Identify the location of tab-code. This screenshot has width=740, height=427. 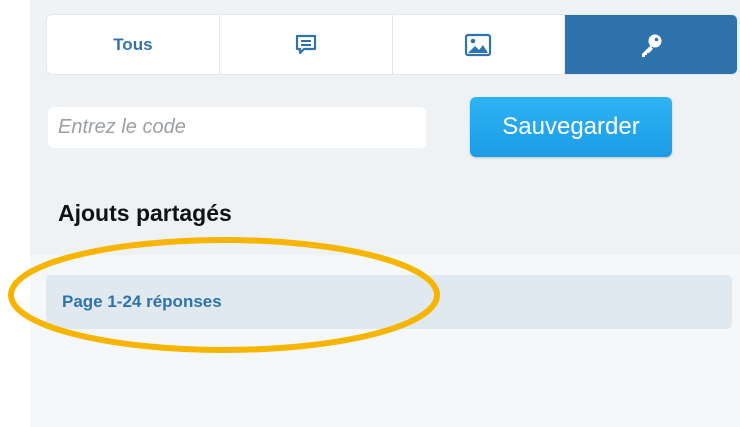
(651, 44).